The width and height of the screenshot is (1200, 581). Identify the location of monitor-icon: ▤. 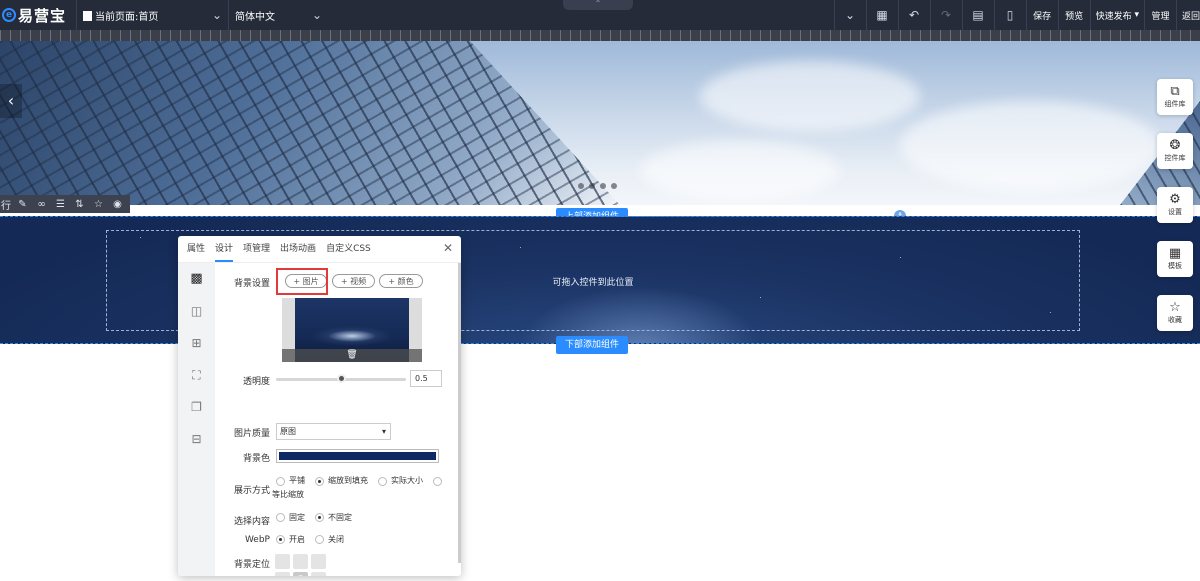
(978, 15).